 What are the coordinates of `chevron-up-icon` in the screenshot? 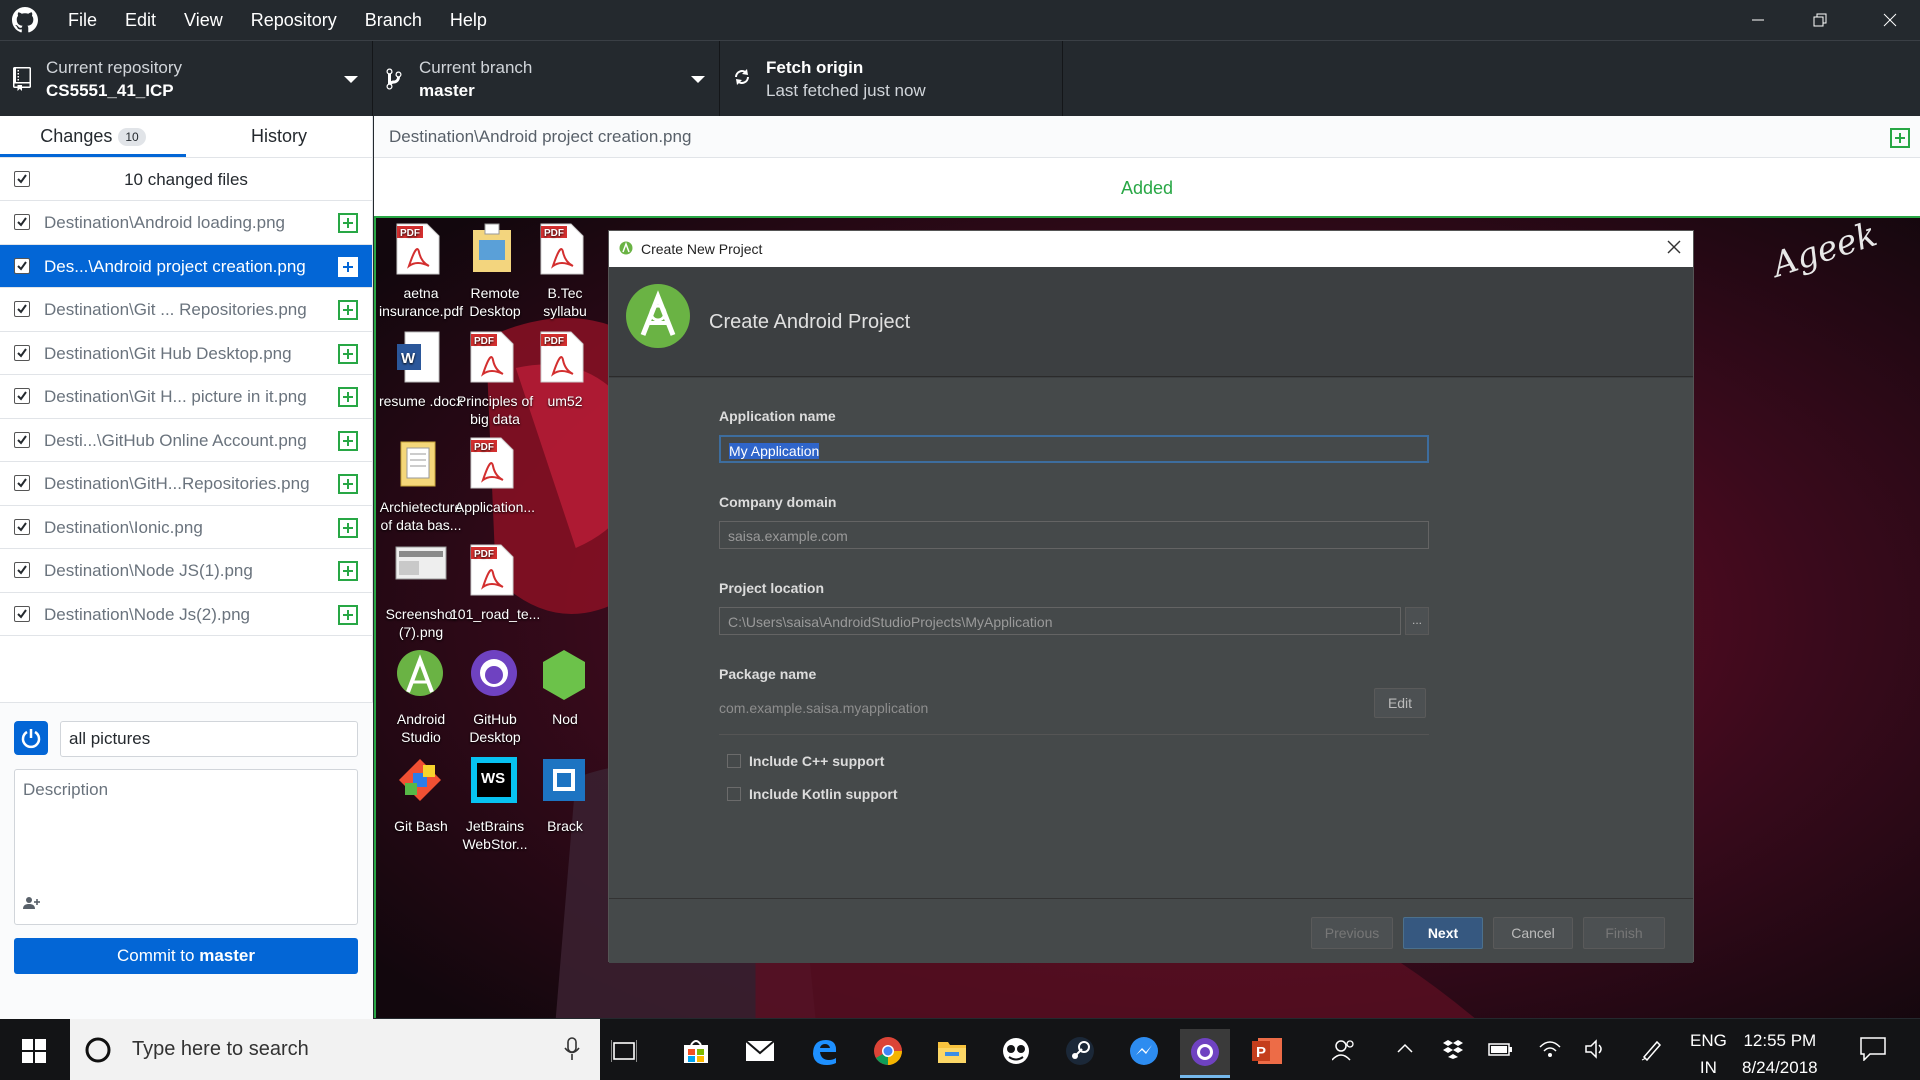 It's located at (1405, 1049).